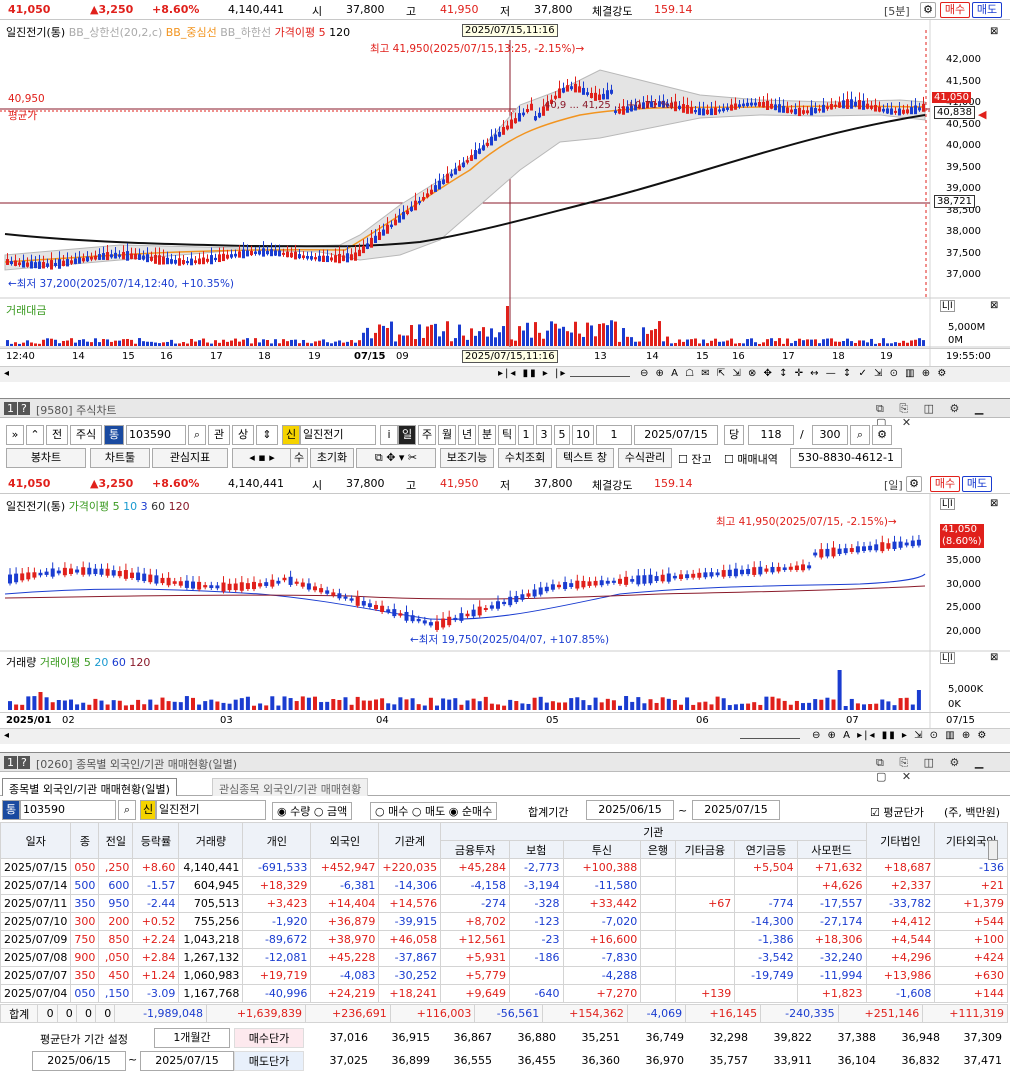 The width and height of the screenshot is (1010, 1079). Describe the element at coordinates (89, 787) in the screenshot. I see `tab-stock-investor: 종목별 외국인/기관 매매현황(일별)` at that location.